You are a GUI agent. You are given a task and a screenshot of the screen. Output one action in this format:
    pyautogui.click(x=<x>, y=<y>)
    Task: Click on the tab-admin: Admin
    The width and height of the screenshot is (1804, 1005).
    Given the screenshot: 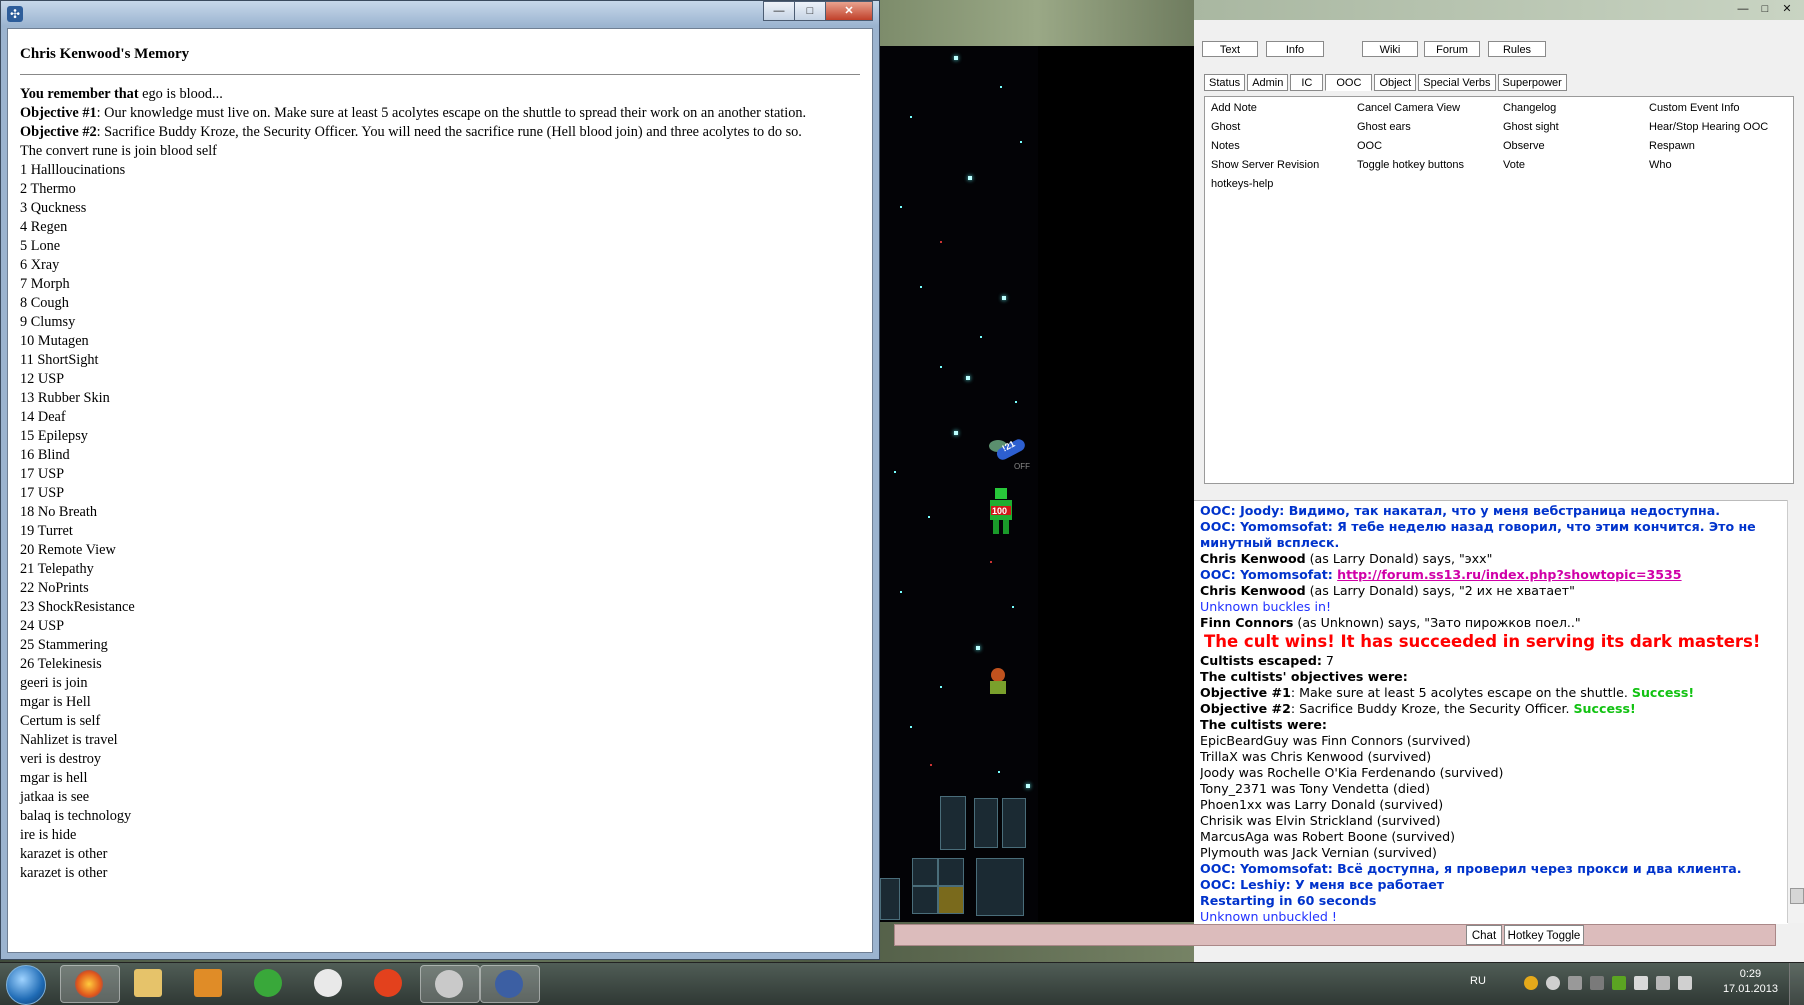 What is the action you would take?
    pyautogui.click(x=1268, y=82)
    